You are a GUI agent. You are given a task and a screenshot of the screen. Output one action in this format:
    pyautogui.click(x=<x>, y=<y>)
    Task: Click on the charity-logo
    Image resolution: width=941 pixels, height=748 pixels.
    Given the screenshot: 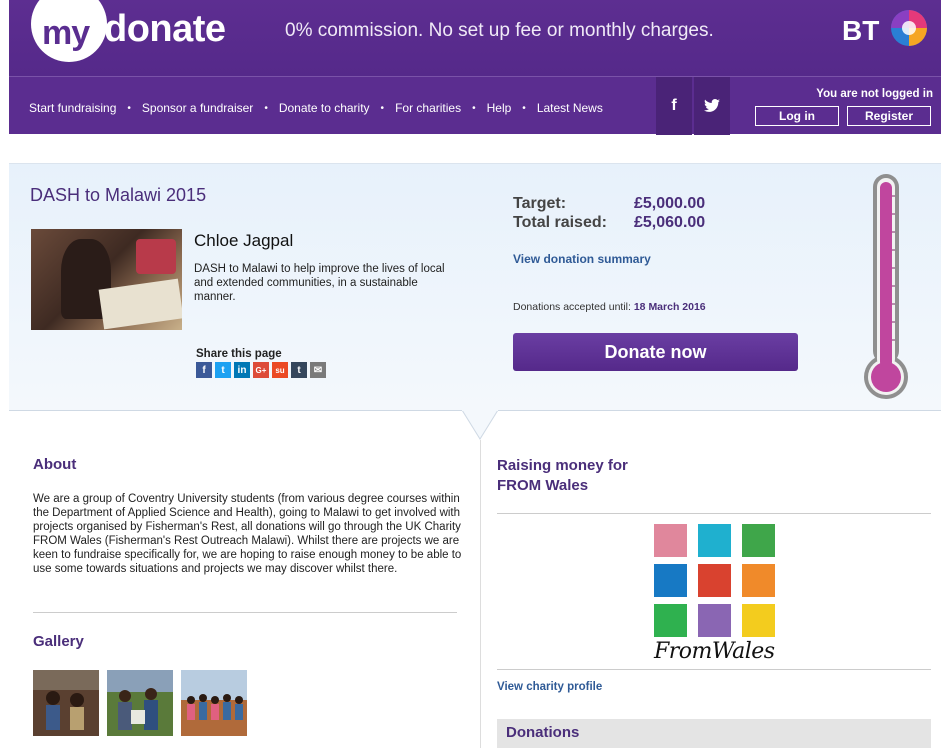 What is the action you would take?
    pyautogui.click(x=715, y=581)
    